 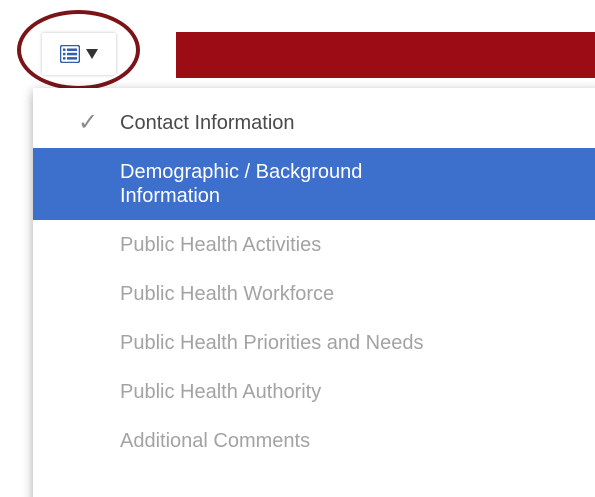 What do you see at coordinates (227, 293) in the screenshot?
I see `menu-item-label: Public Health Workforce` at bounding box center [227, 293].